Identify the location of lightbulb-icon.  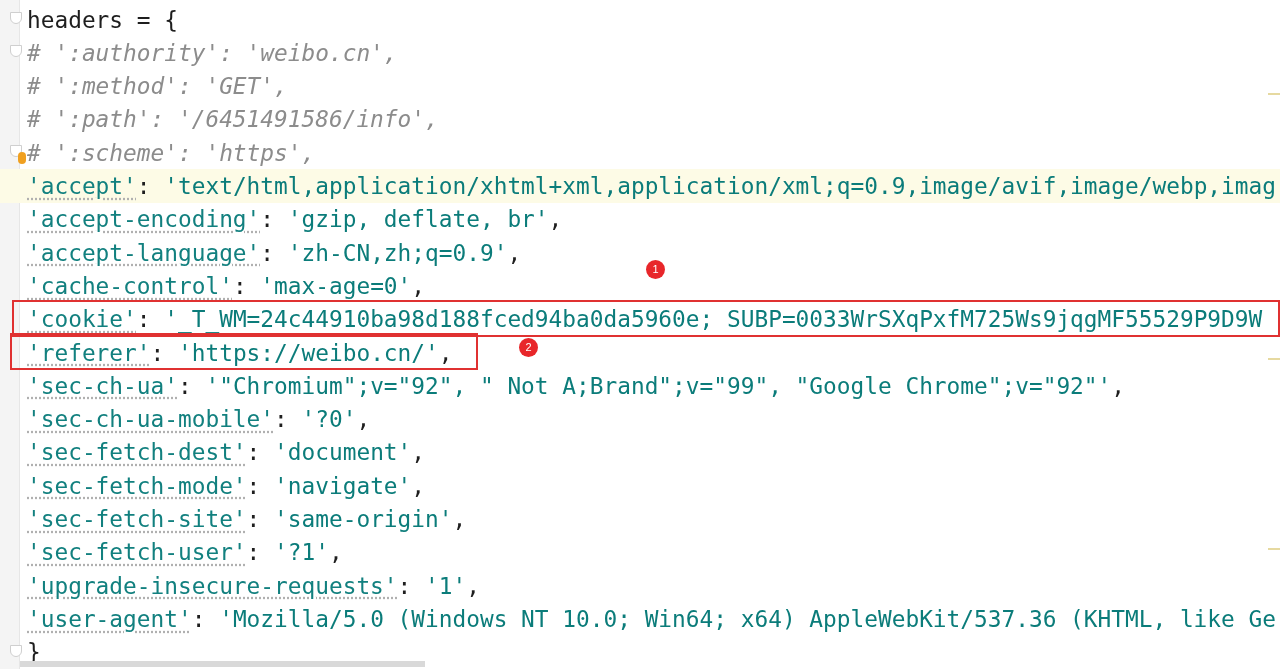
(22, 158).